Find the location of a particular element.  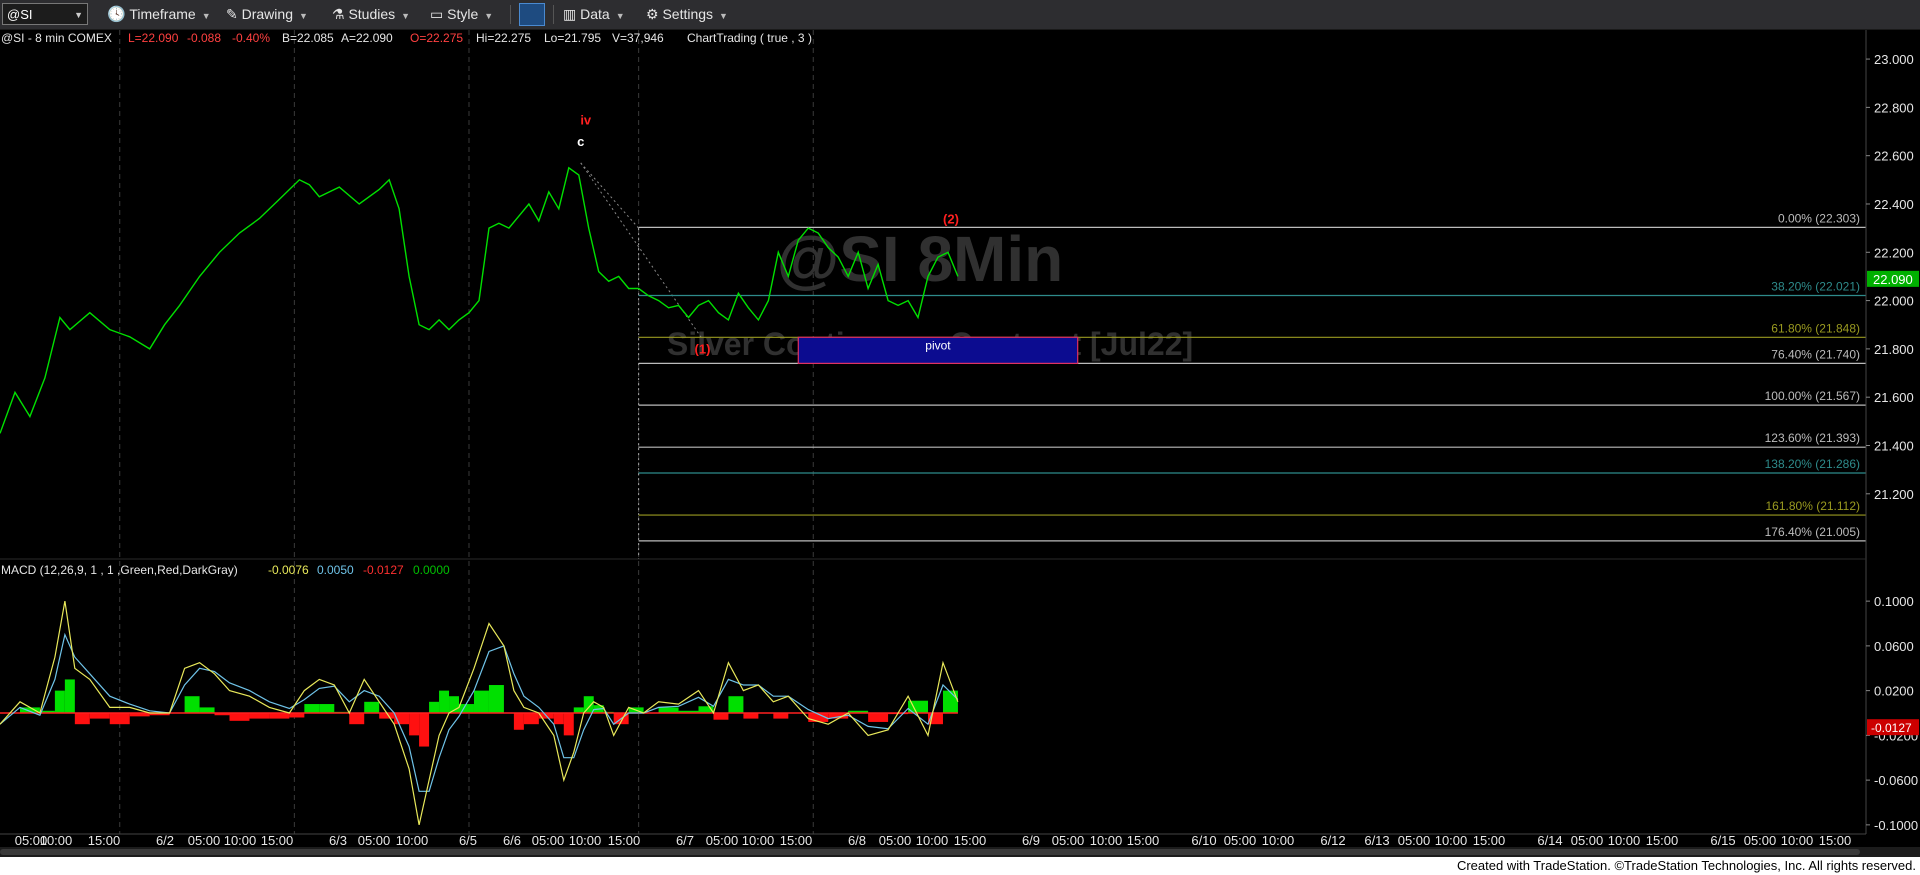

price-tick-label: 22.200 is located at coordinates (1894, 252).